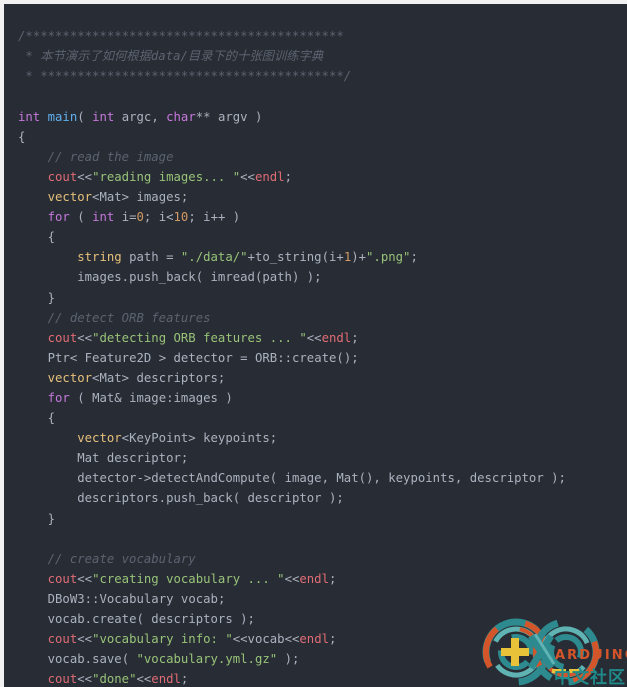 The image size is (627, 687). I want to click on code-line: int main( int argc, char** argv ), so click(140, 116).